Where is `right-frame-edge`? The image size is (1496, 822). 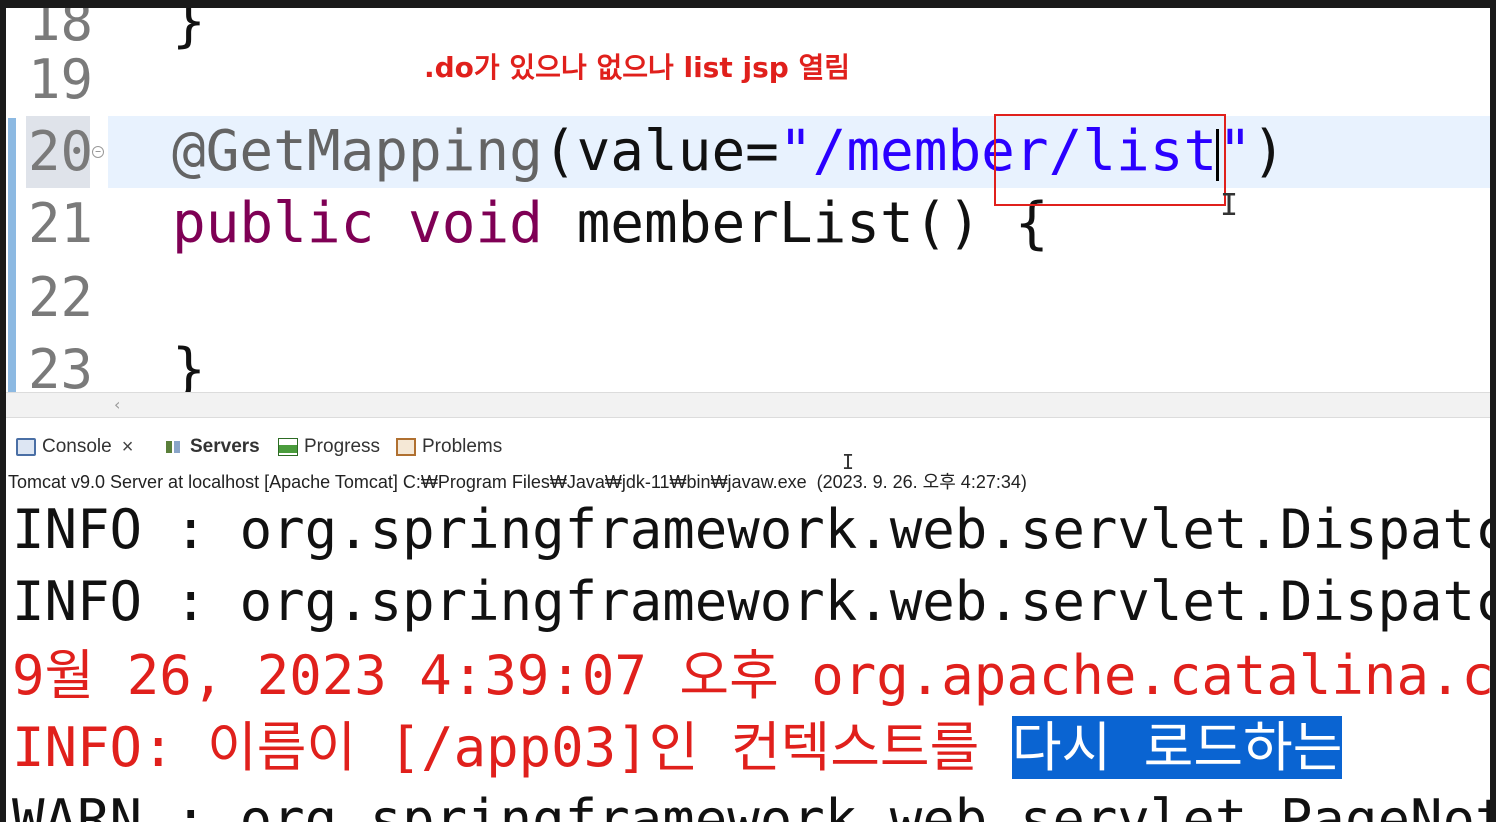
right-frame-edge is located at coordinates (1493, 411).